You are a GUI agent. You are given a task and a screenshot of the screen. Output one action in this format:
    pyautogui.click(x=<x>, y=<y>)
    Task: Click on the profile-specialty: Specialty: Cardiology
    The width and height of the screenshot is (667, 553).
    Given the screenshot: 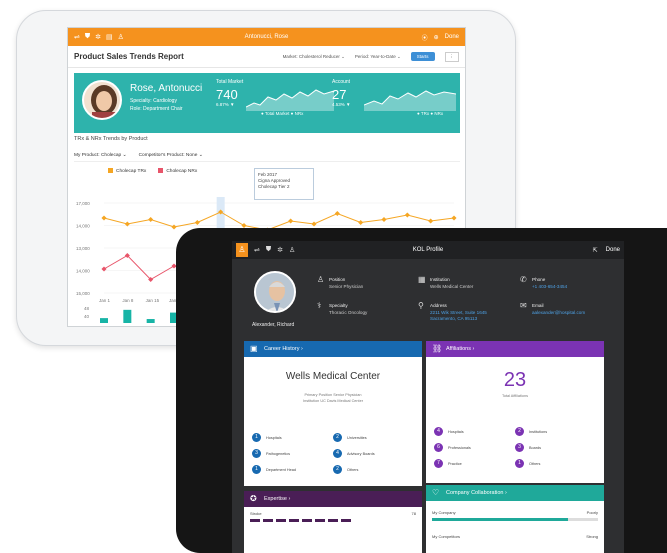 What is the action you would take?
    pyautogui.click(x=153, y=101)
    